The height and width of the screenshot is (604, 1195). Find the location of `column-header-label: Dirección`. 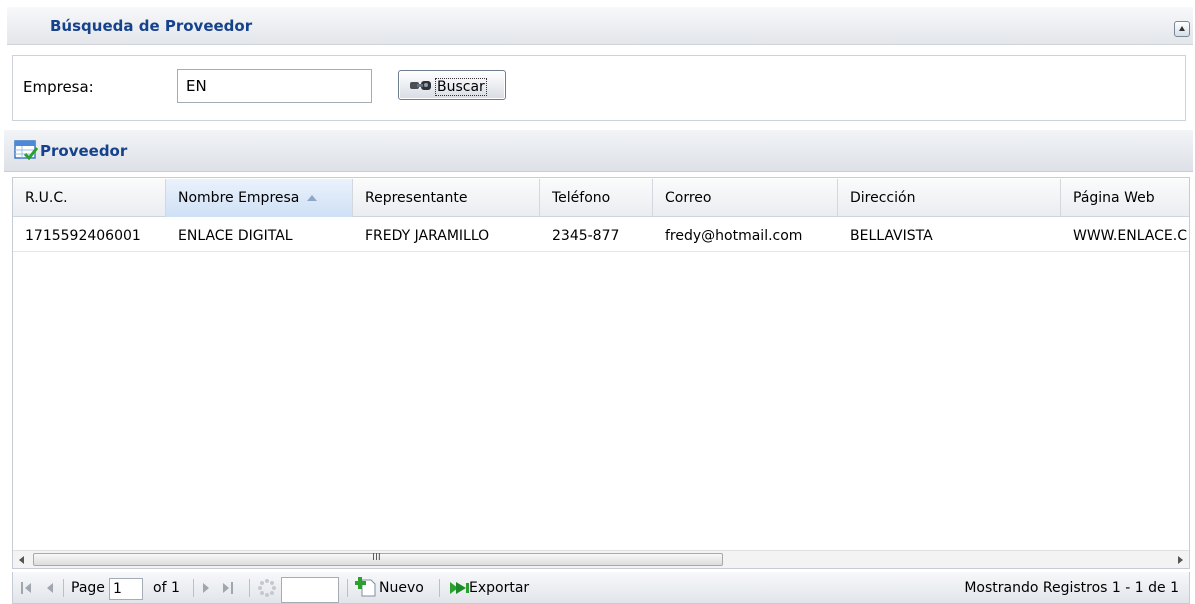

column-header-label: Dirección is located at coordinates (883, 198).